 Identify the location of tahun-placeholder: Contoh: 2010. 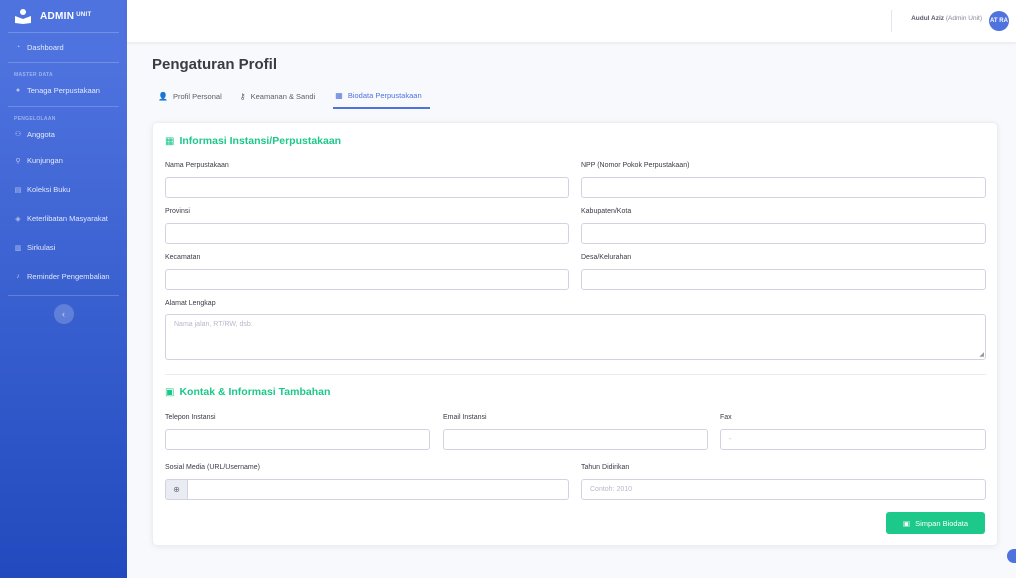
(611, 489).